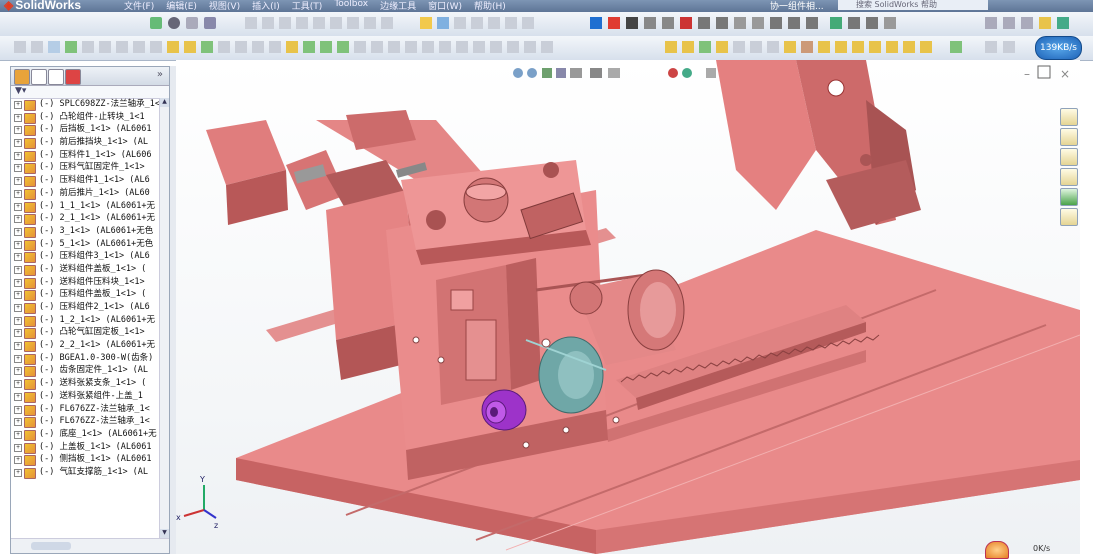 Image resolution: width=1093 pixels, height=559 pixels. I want to click on tree-row: + (-) 压料组件盖板_1<1> (, so click(86, 295).